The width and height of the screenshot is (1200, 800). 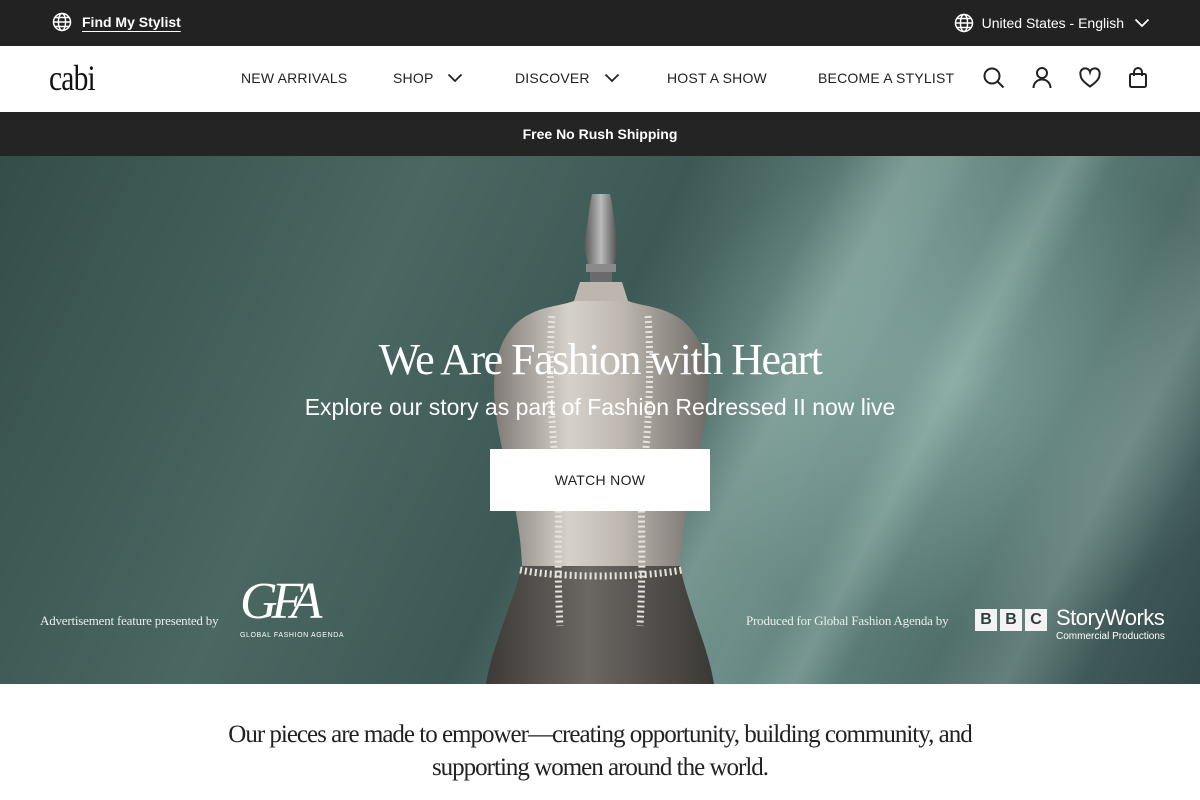 I want to click on nav-item-label: BECOME A STYLIST, so click(x=886, y=78).